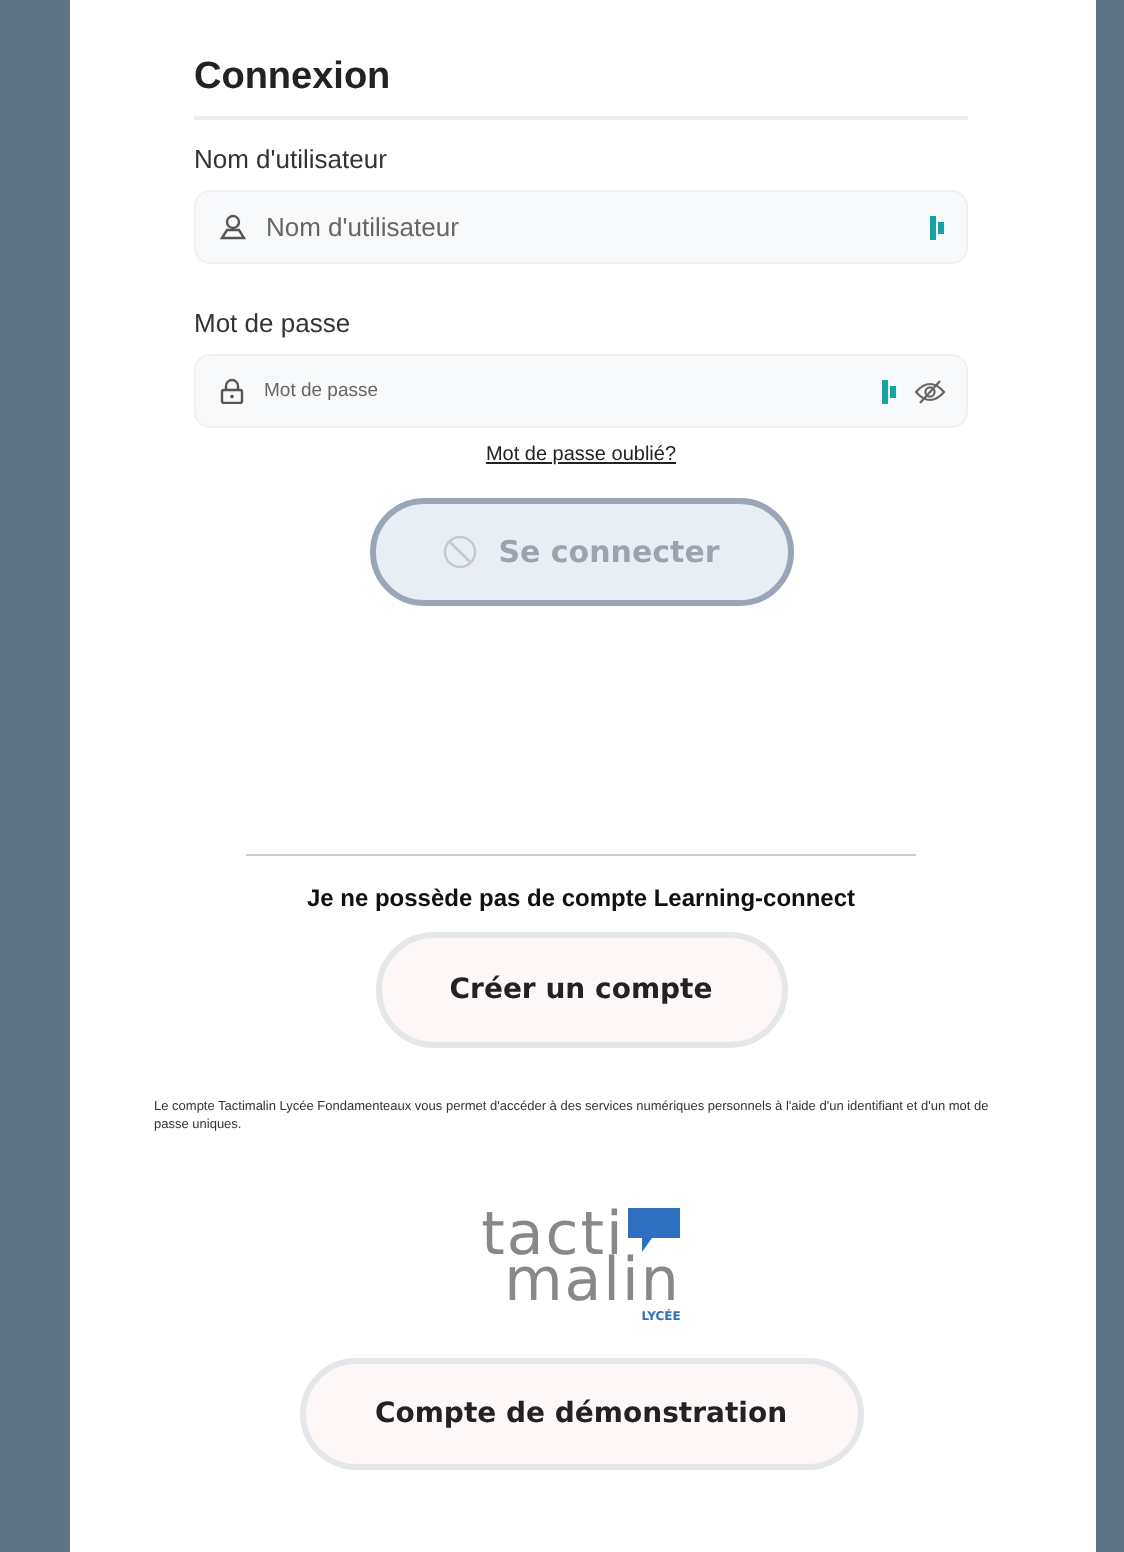  I want to click on blocked-icon, so click(460, 552).